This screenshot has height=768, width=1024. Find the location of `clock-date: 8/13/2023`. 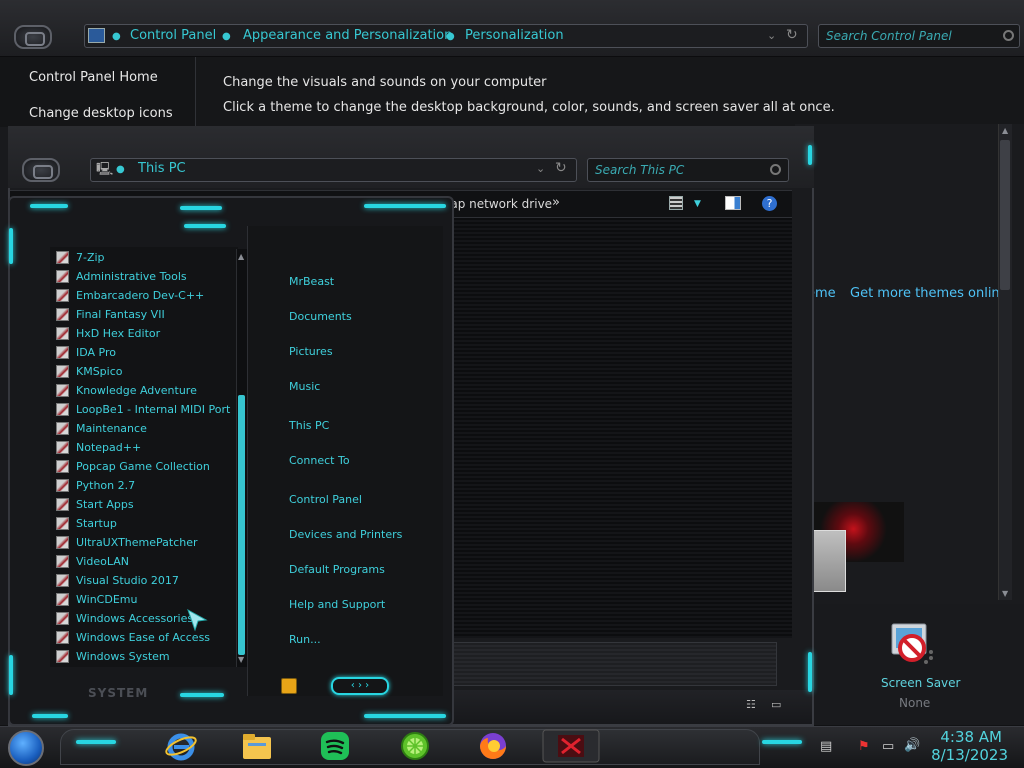

clock-date: 8/13/2023 is located at coordinates (969, 755).